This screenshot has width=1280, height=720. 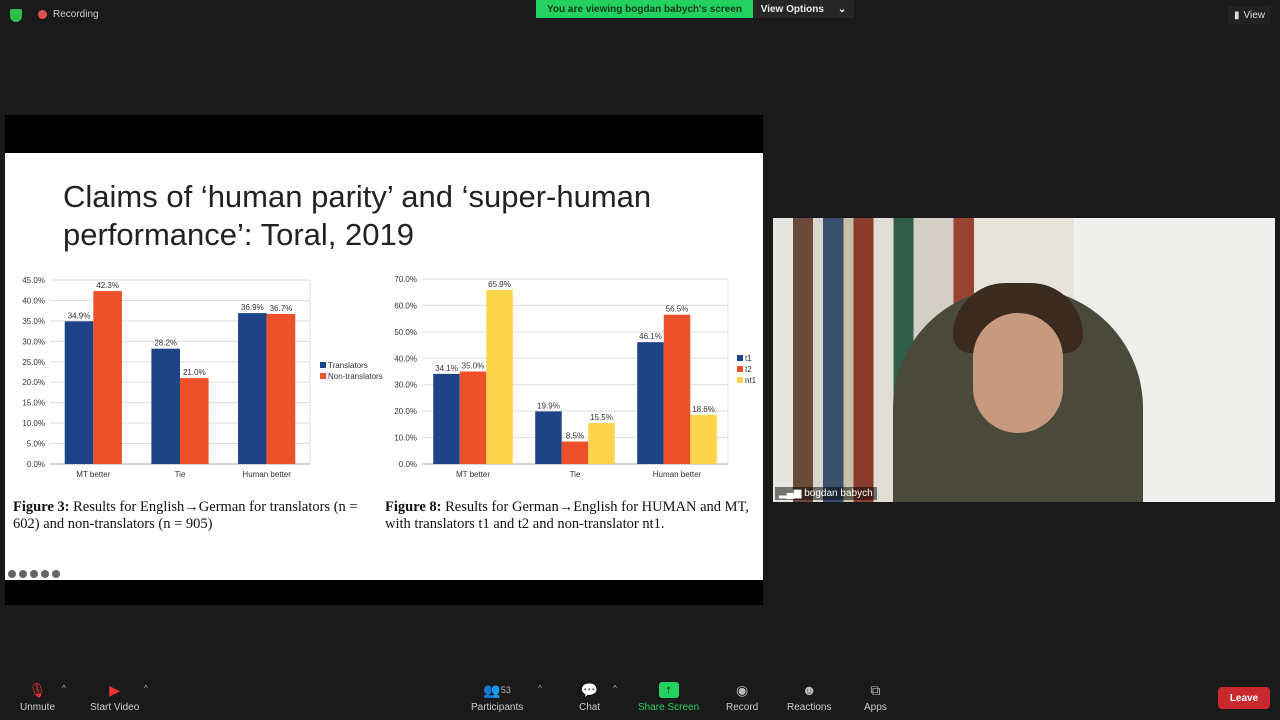 I want to click on slide-controls, so click(x=34, y=574).